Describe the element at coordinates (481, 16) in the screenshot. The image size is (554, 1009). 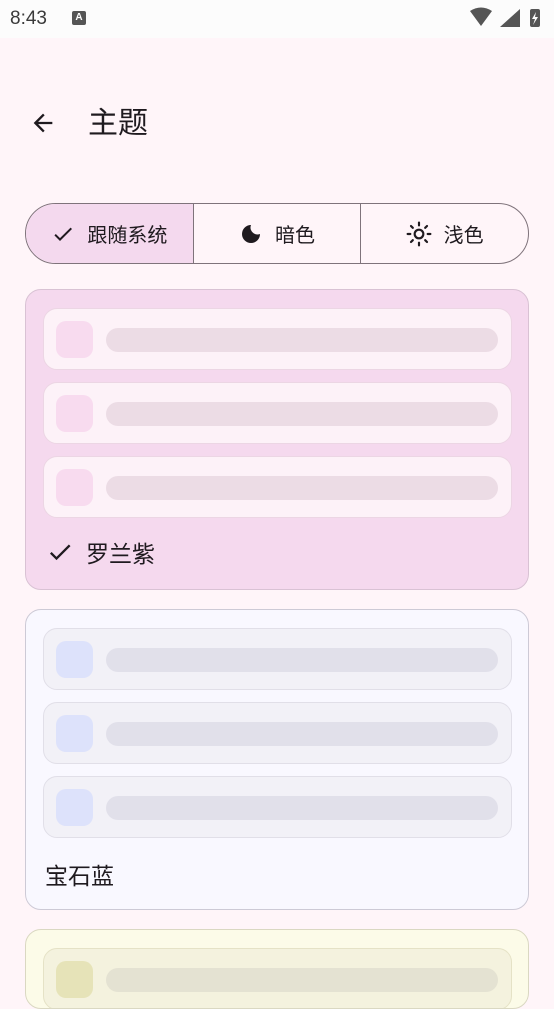
I see `wifi-icon` at that location.